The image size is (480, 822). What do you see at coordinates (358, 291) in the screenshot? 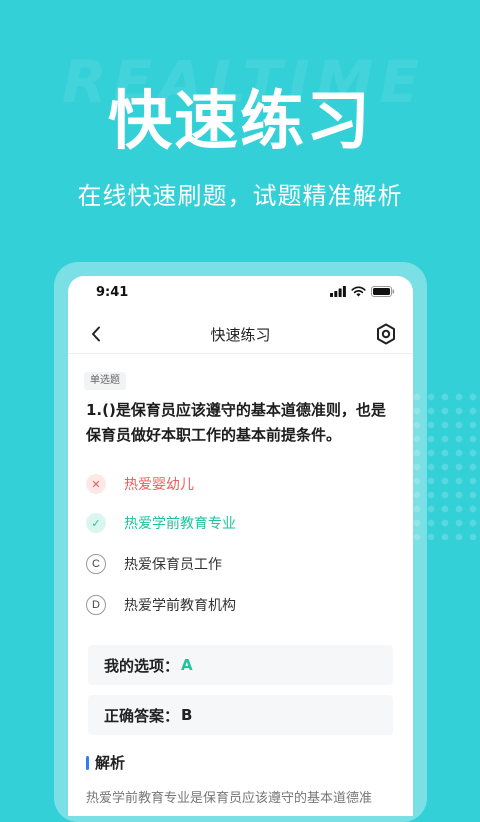
I see `wifi-icon` at bounding box center [358, 291].